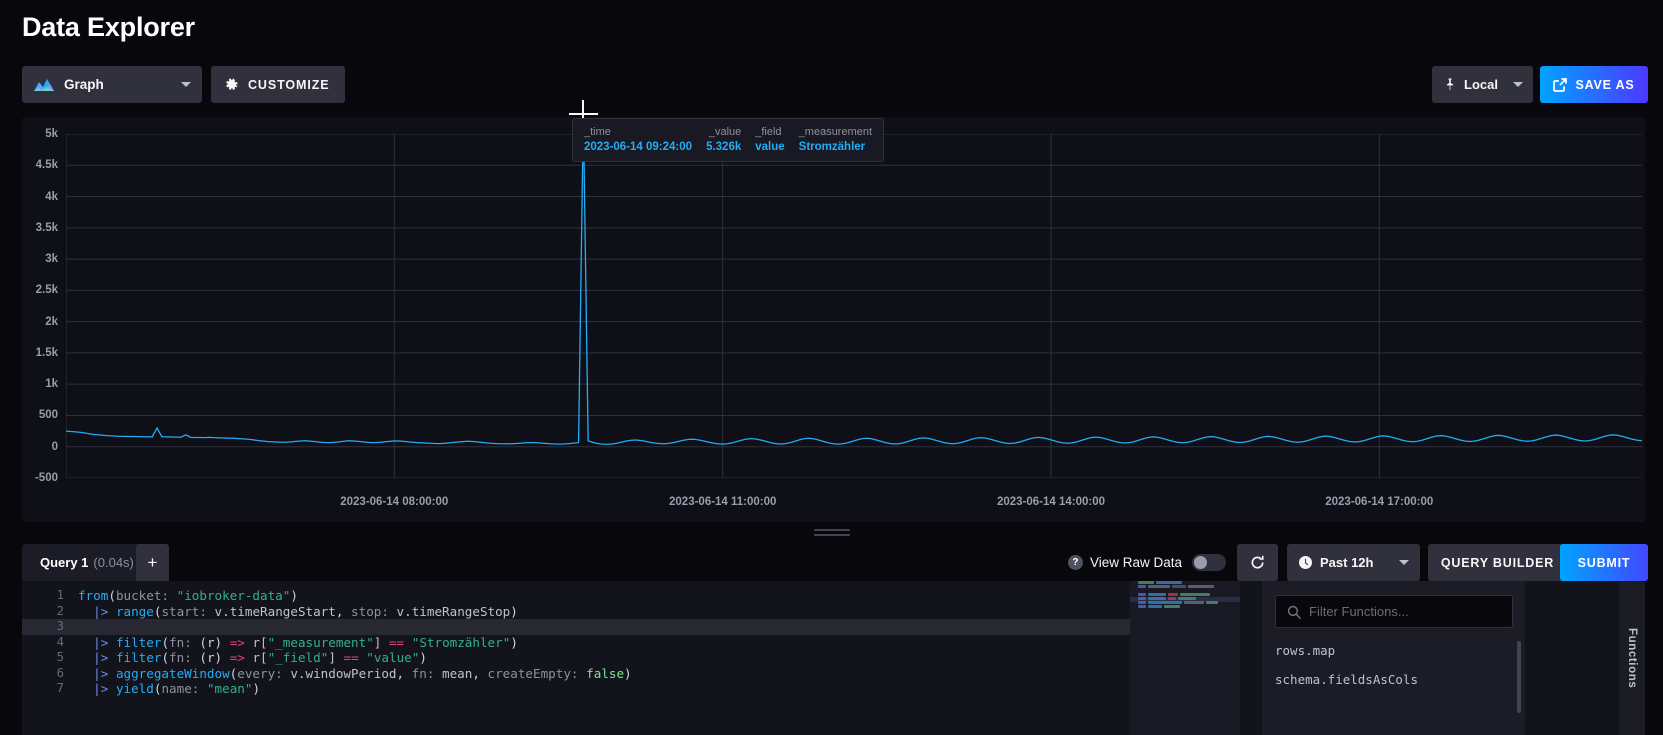 The image size is (1663, 735). I want to click on save-scope-label: Local, so click(1481, 84).